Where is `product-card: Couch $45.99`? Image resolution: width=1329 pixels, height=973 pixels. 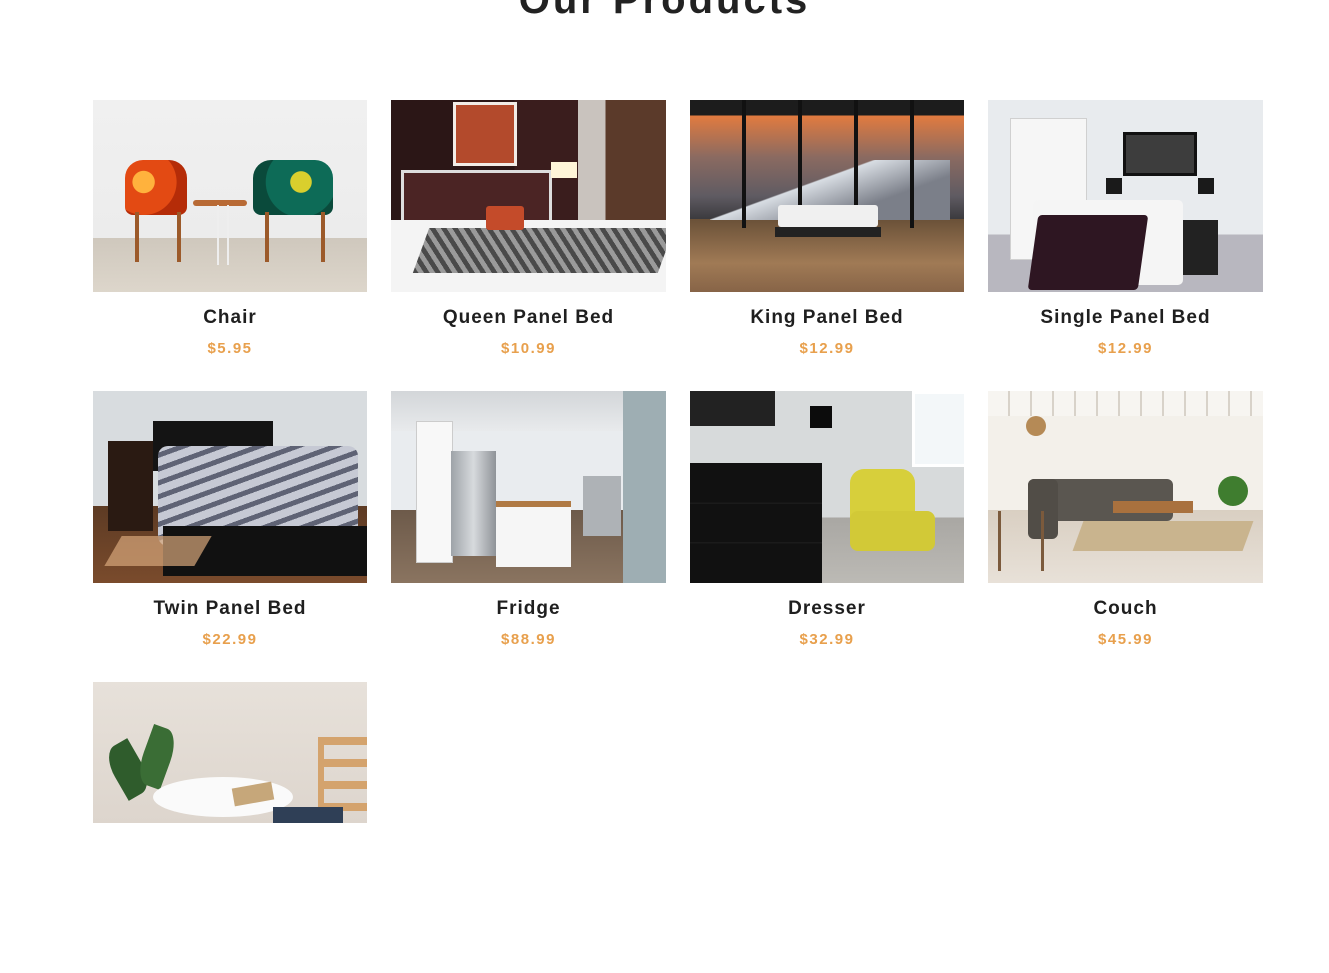
product-card: Couch $45.99 is located at coordinates (1125, 536).